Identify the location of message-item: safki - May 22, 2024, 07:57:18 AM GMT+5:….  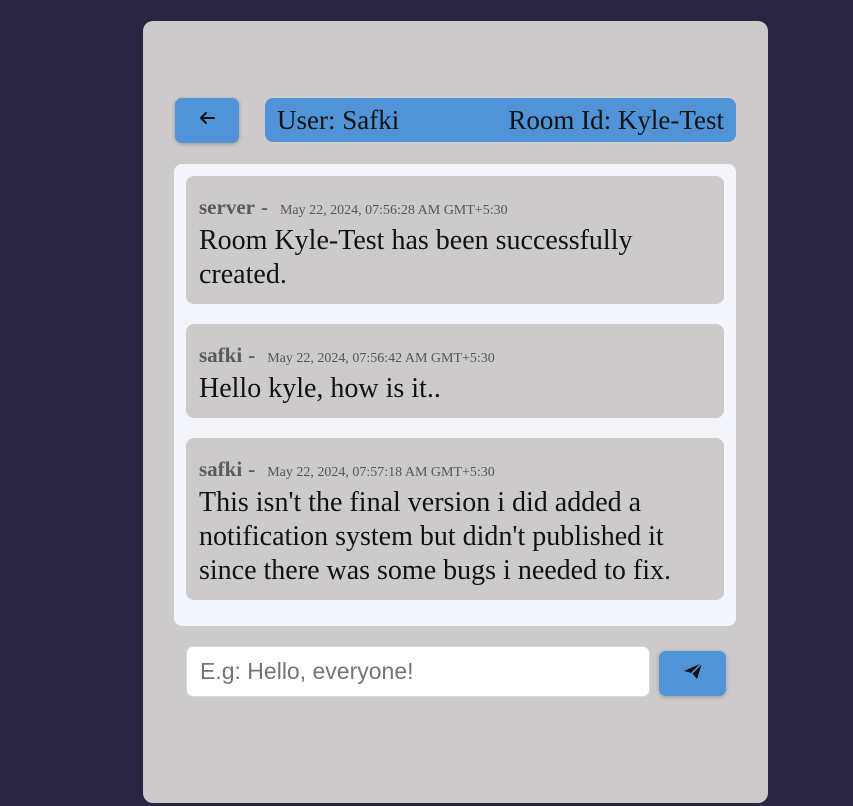
(455, 519).